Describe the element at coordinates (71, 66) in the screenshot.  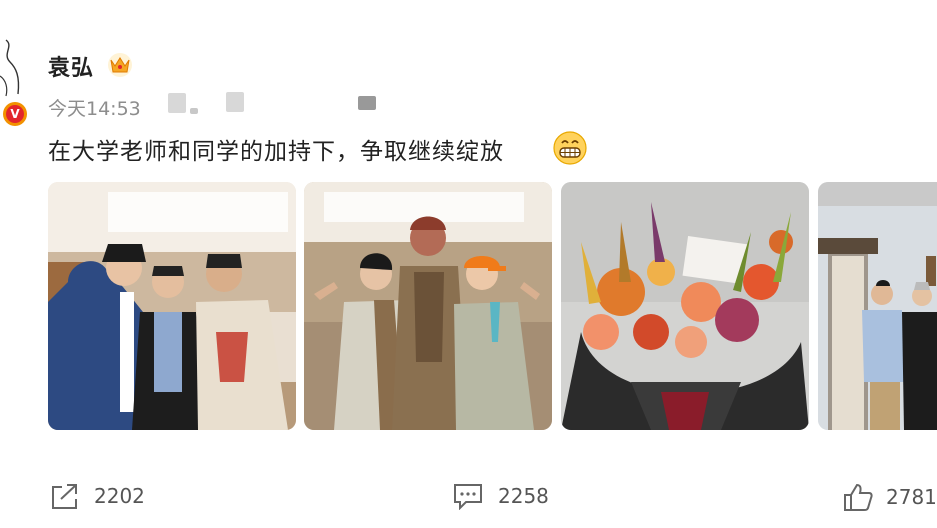
I see `username: 袁弘` at that location.